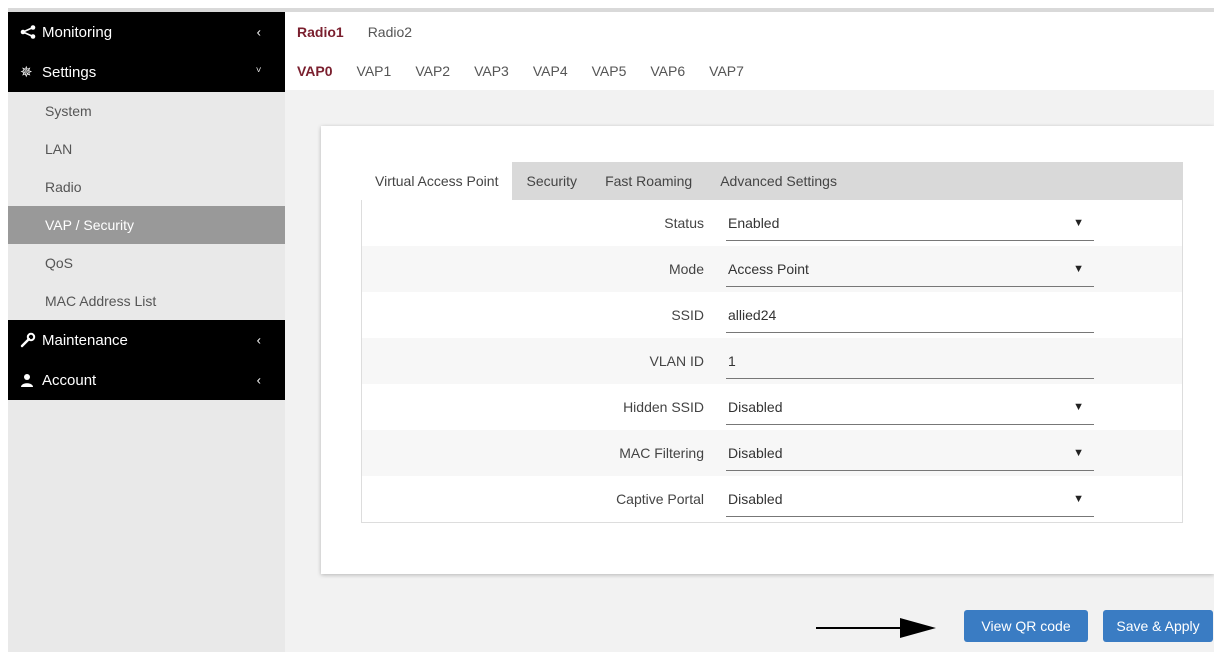  Describe the element at coordinates (146, 225) in the screenshot. I see `sidebar-item-vap-security: VAP / Security` at that location.